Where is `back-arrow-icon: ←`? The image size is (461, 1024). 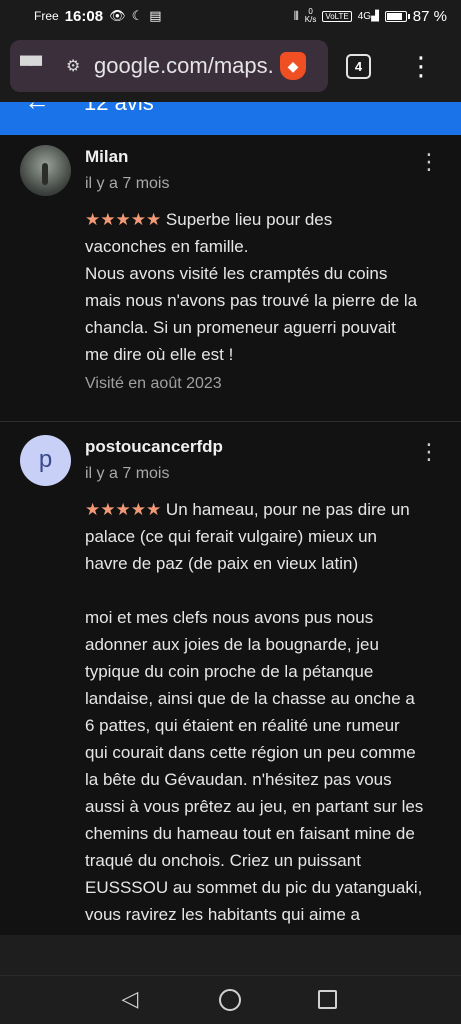
back-arrow-icon: ← is located at coordinates (37, 109).